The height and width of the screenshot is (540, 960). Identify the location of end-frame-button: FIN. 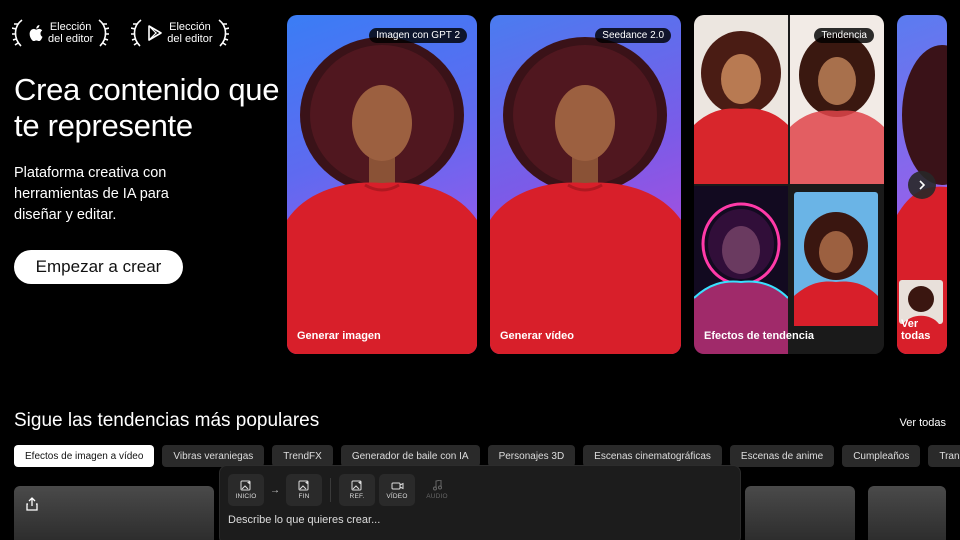
(304, 490).